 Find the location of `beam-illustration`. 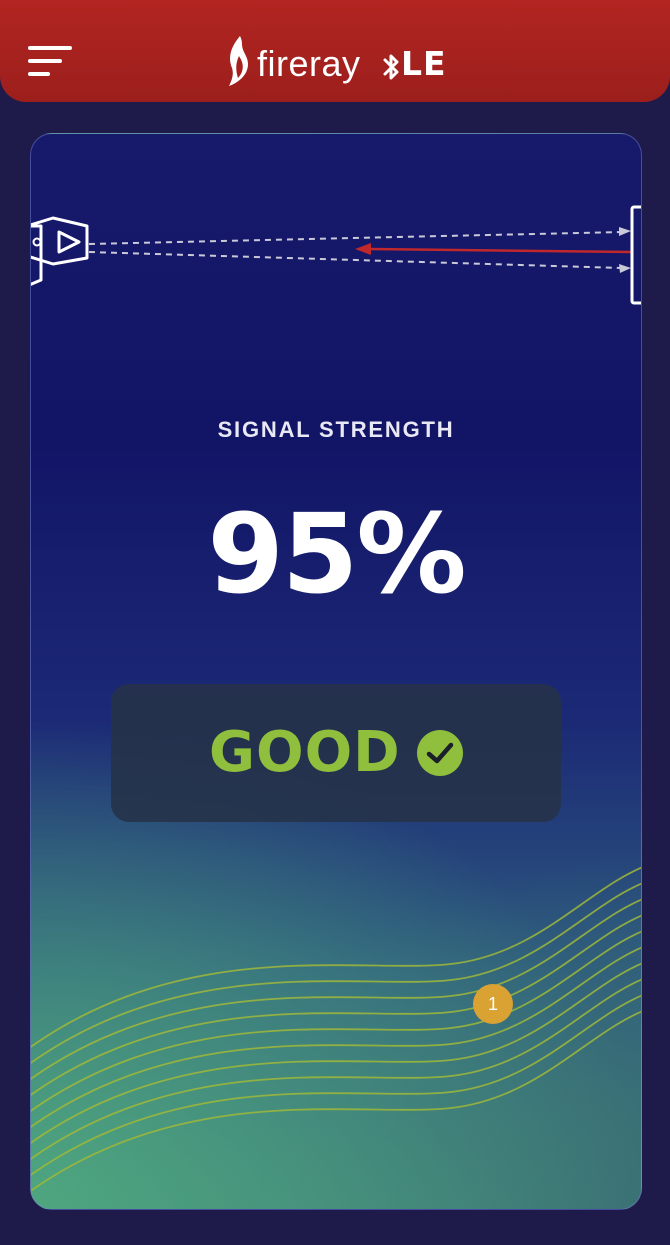

beam-illustration is located at coordinates (336, 255).